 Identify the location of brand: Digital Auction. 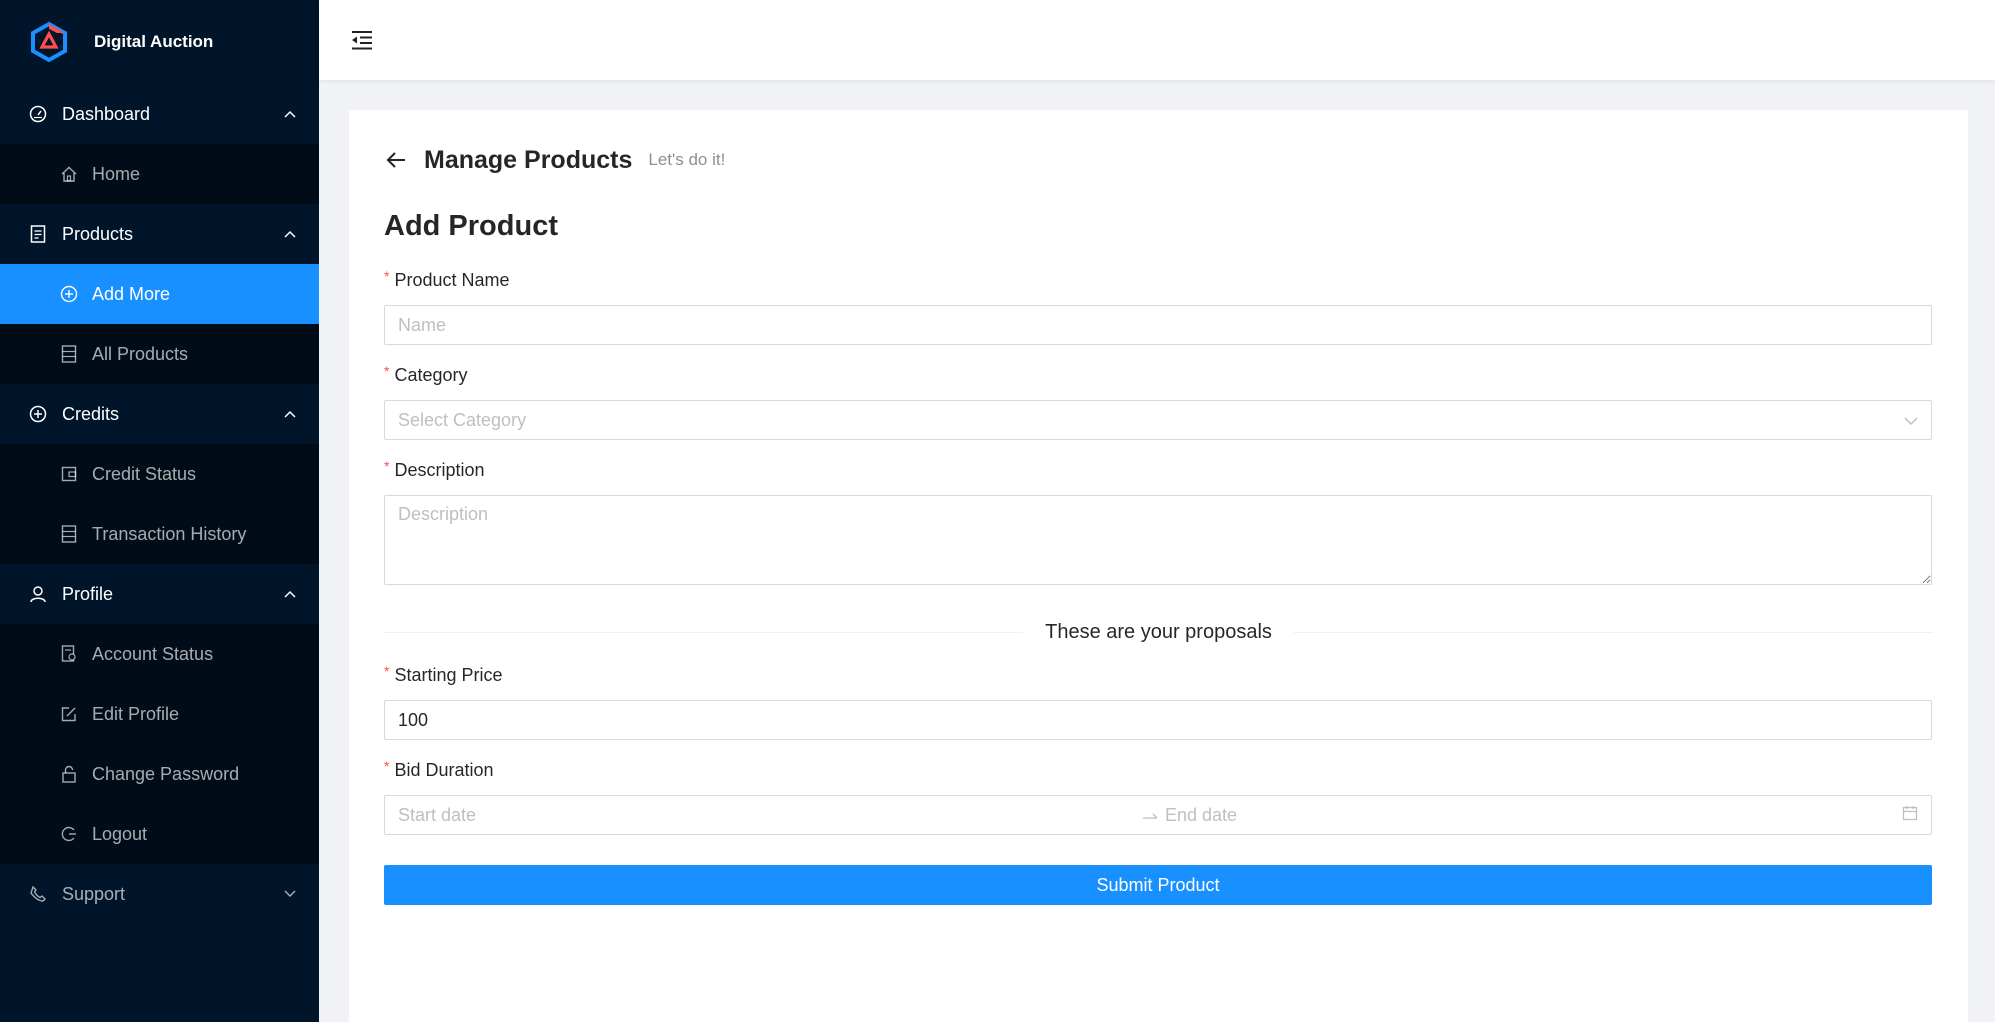
(159, 42).